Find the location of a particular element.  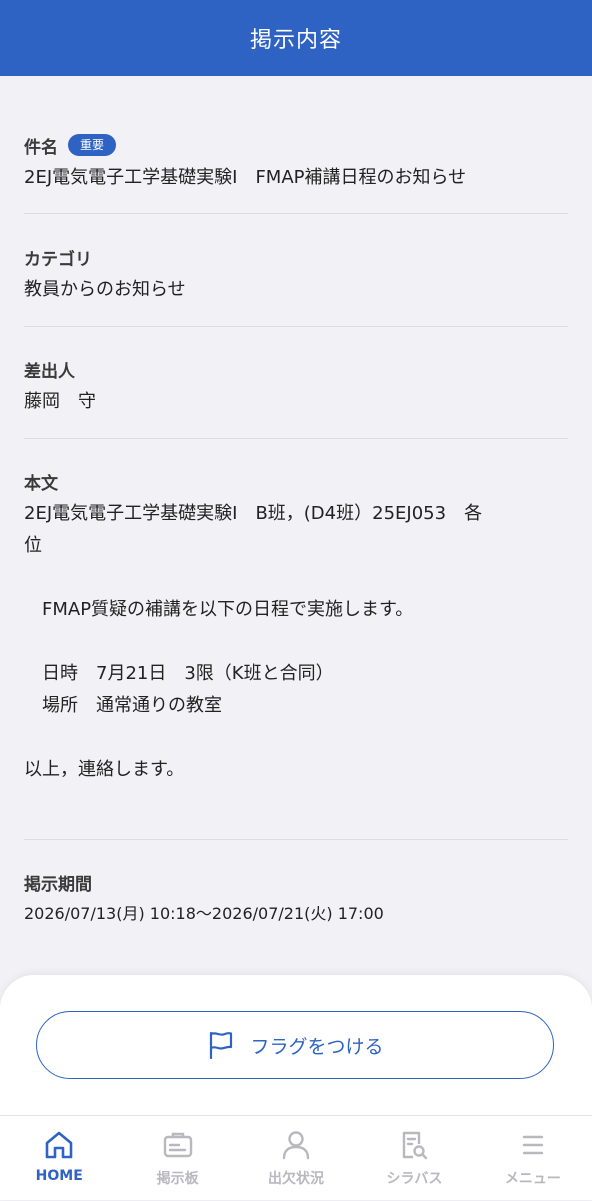

subject-value: 2EJ電気電子工学基礎実験I FMAP補講日程のお知らせ is located at coordinates (245, 177).